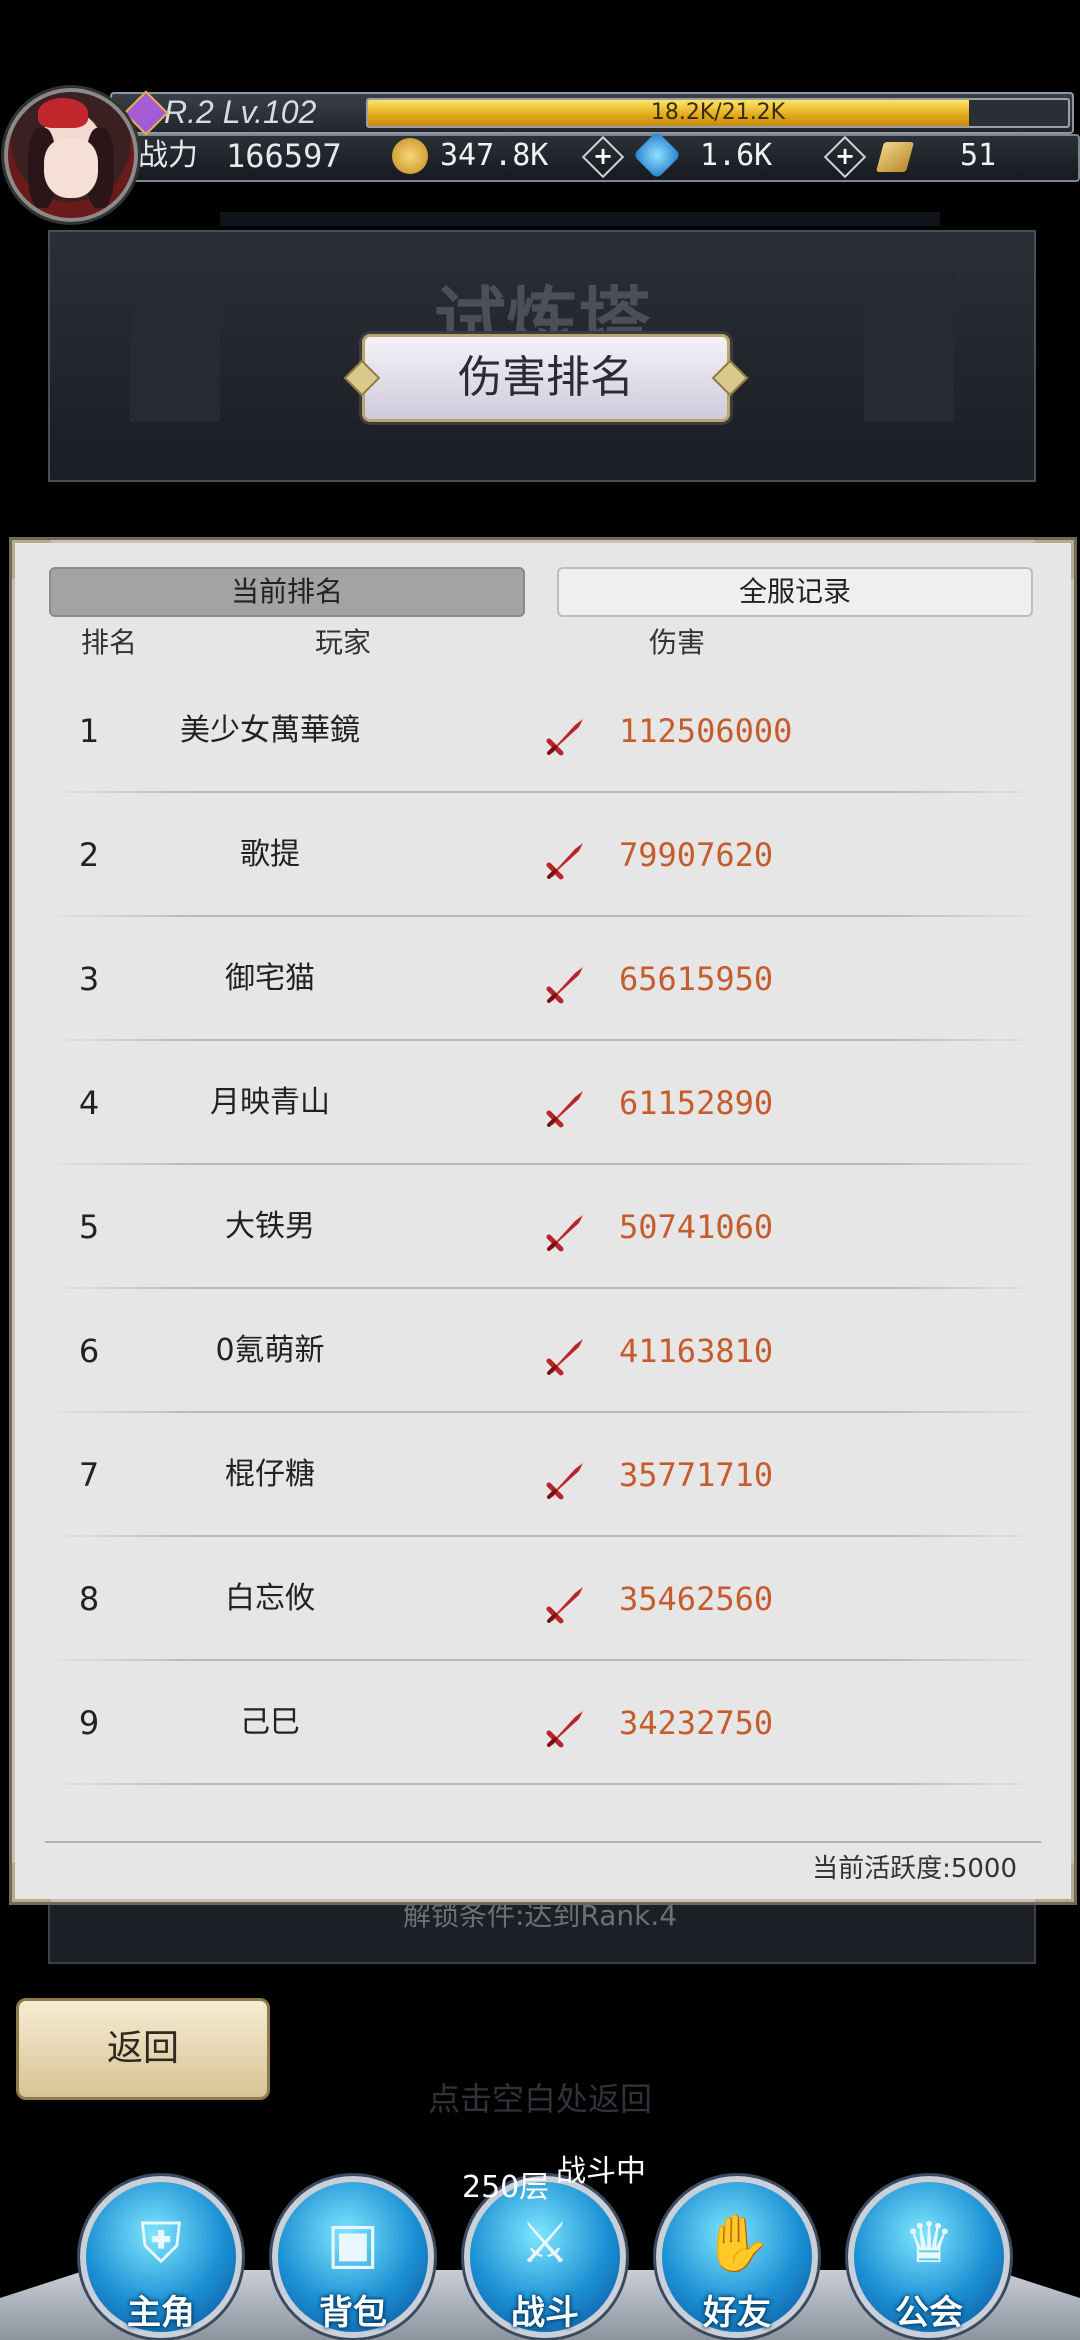 The image size is (1080, 2340). I want to click on rank-number: 1, so click(89, 731).